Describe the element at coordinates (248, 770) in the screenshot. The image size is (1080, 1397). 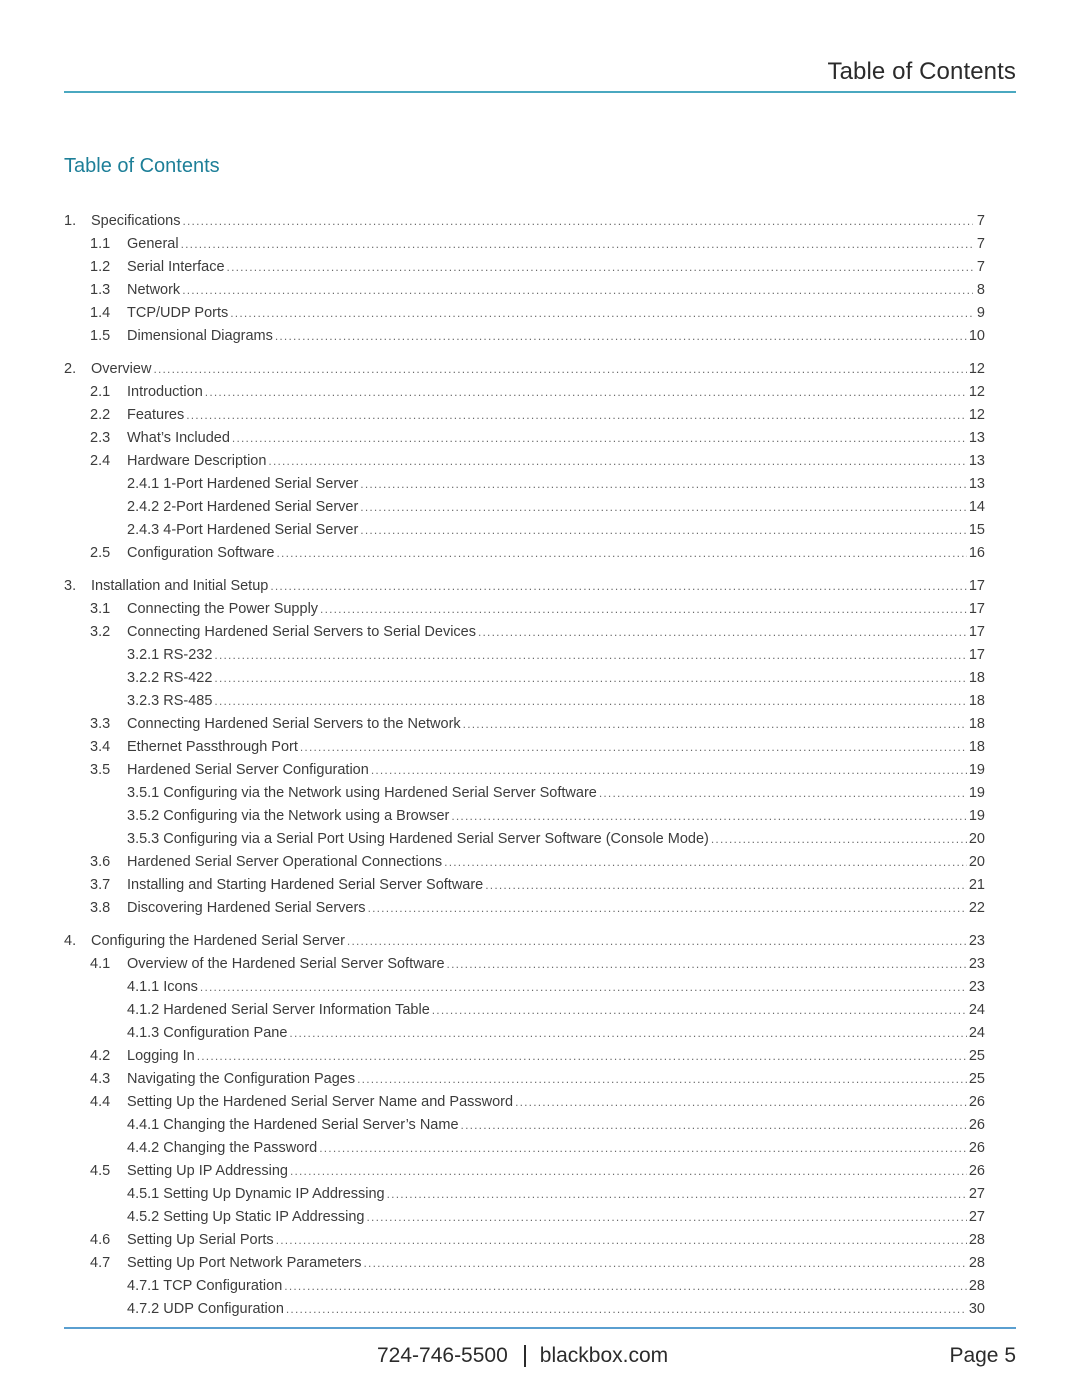
I see `toc-entry-title: Hardened Serial Server Configuration` at that location.